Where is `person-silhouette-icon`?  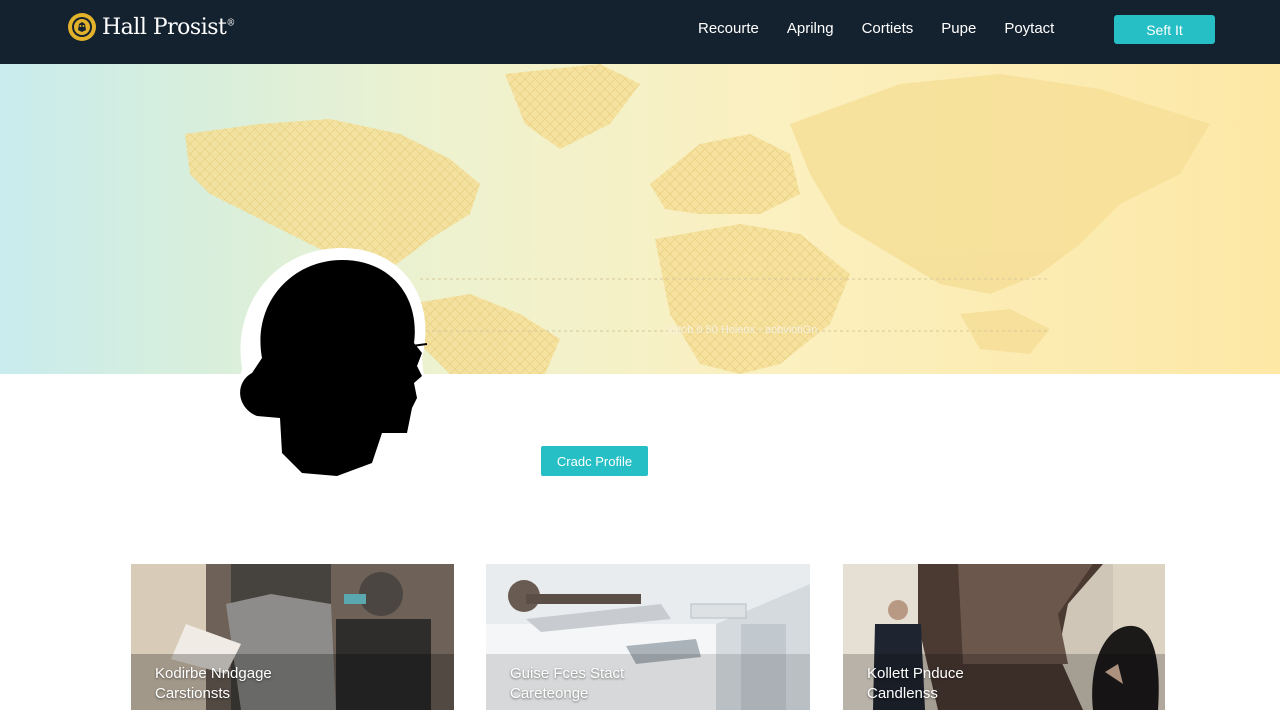 person-silhouette-icon is located at coordinates (328, 363).